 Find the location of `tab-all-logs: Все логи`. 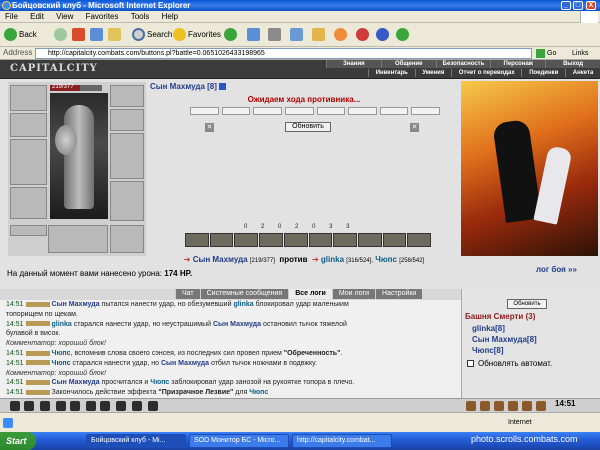

tab-all-logs: Все логи is located at coordinates (310, 294).